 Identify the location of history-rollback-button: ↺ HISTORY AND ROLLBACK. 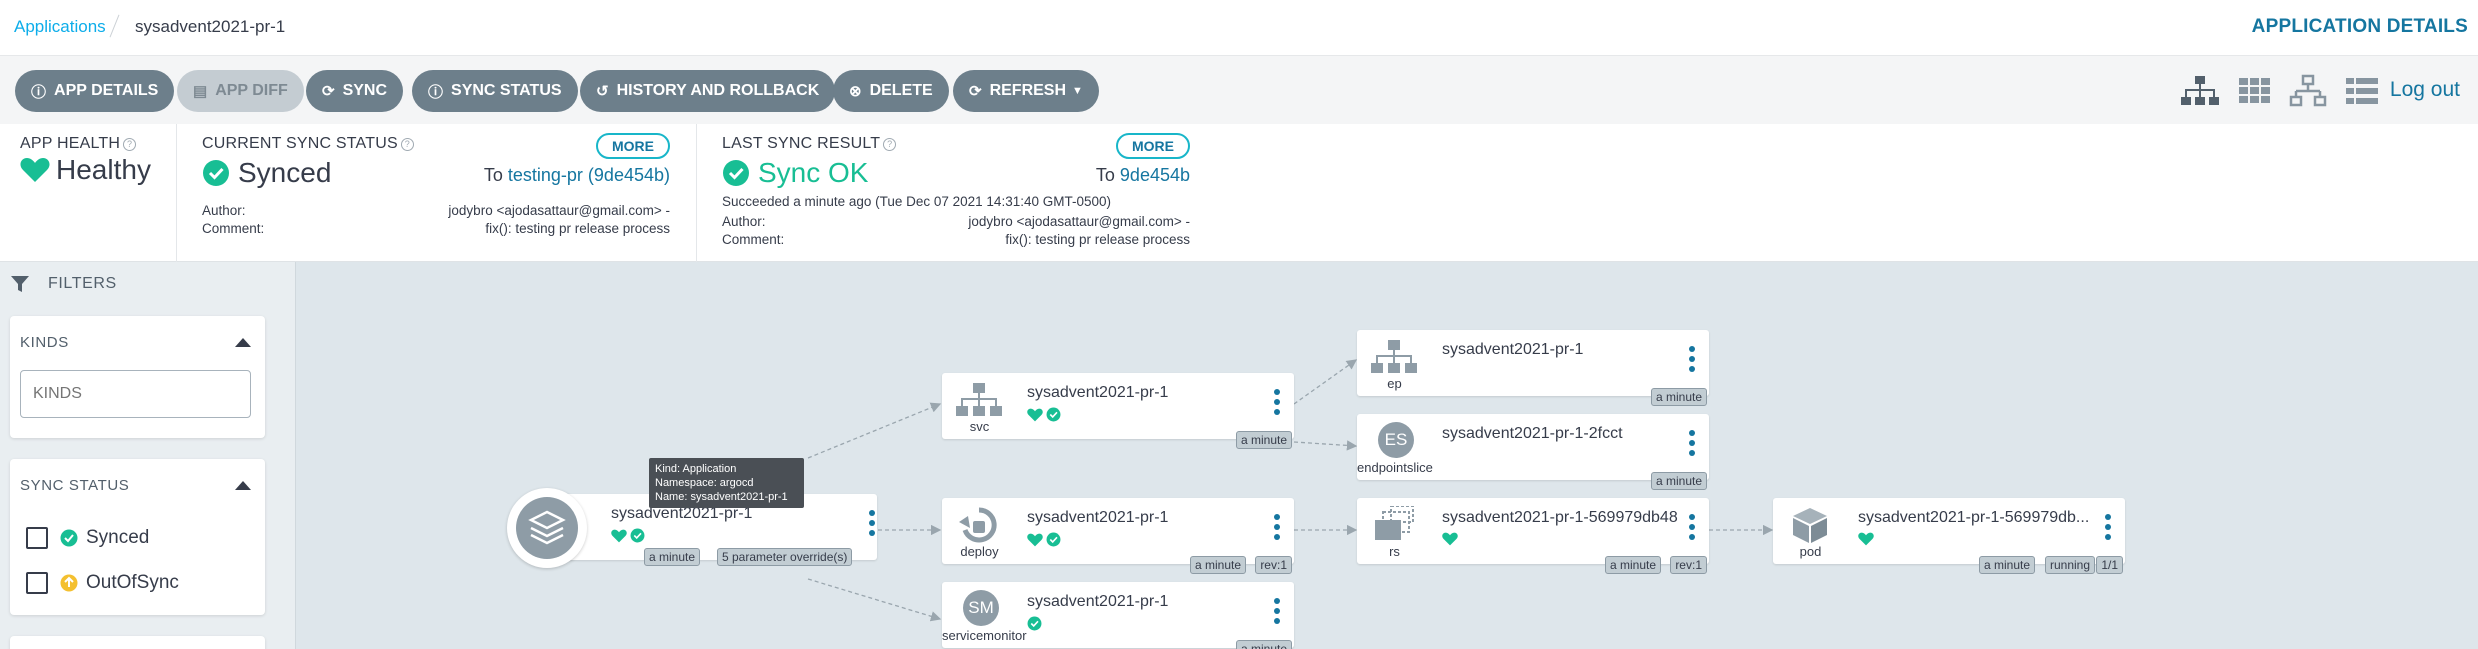
(708, 91).